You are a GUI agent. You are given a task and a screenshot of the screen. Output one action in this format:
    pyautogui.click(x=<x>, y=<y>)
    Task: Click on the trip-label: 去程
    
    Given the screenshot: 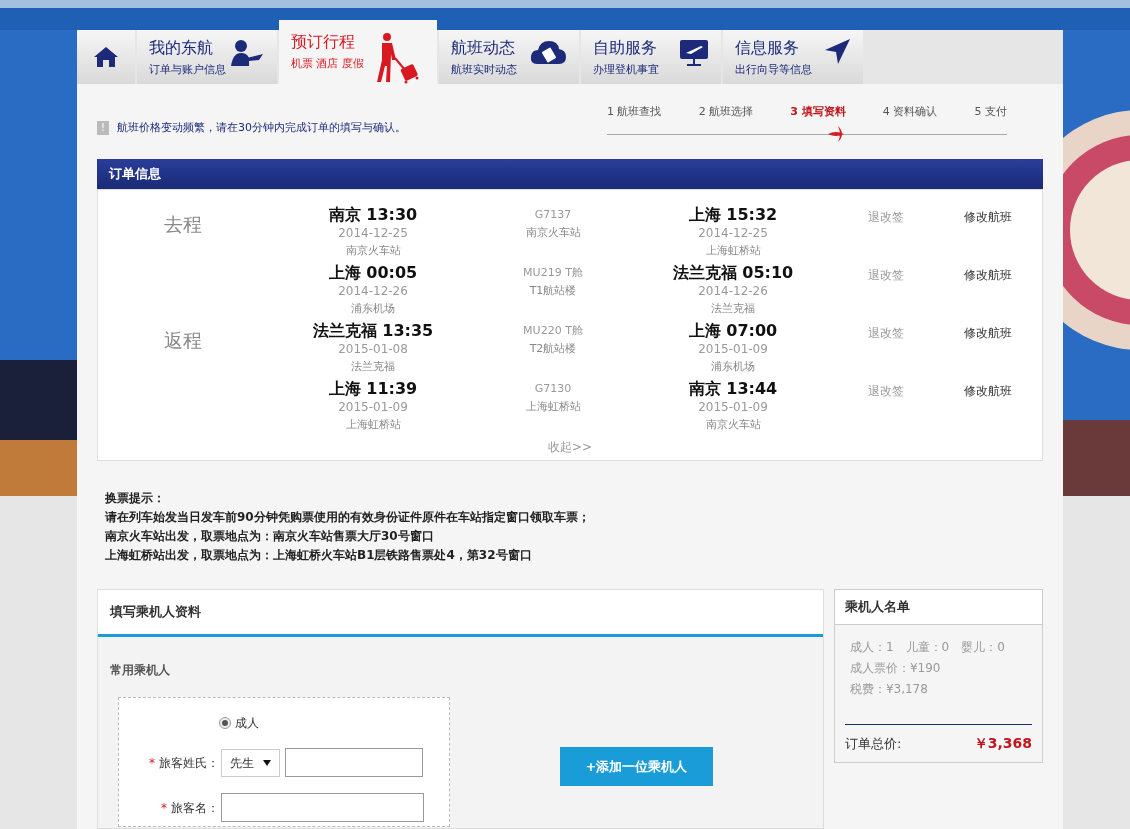 What is the action you would take?
    pyautogui.click(x=183, y=224)
    